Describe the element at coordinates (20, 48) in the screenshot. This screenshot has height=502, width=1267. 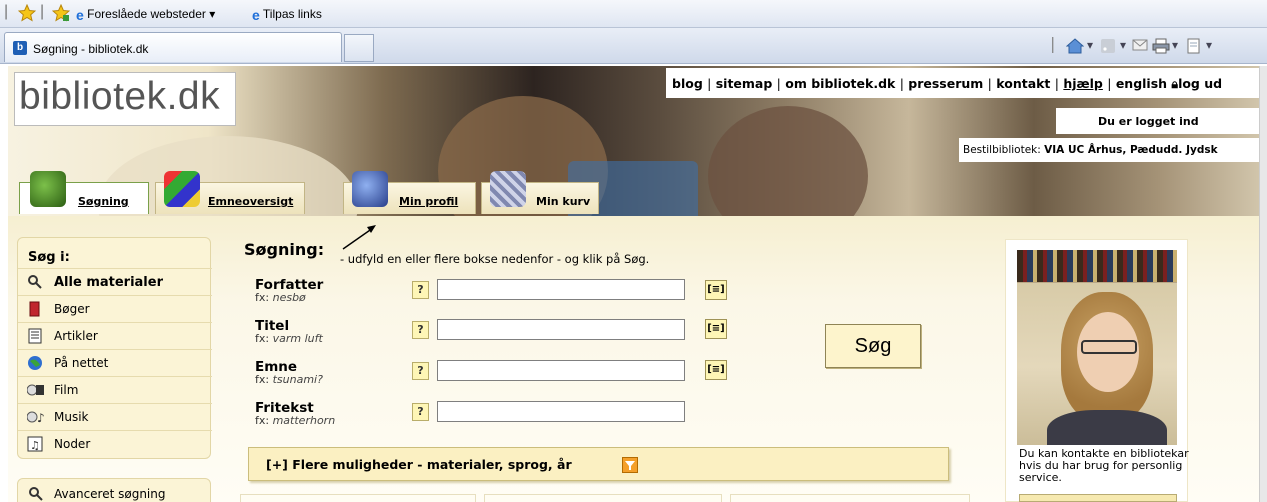
I see `site-favicon-icon: b` at that location.